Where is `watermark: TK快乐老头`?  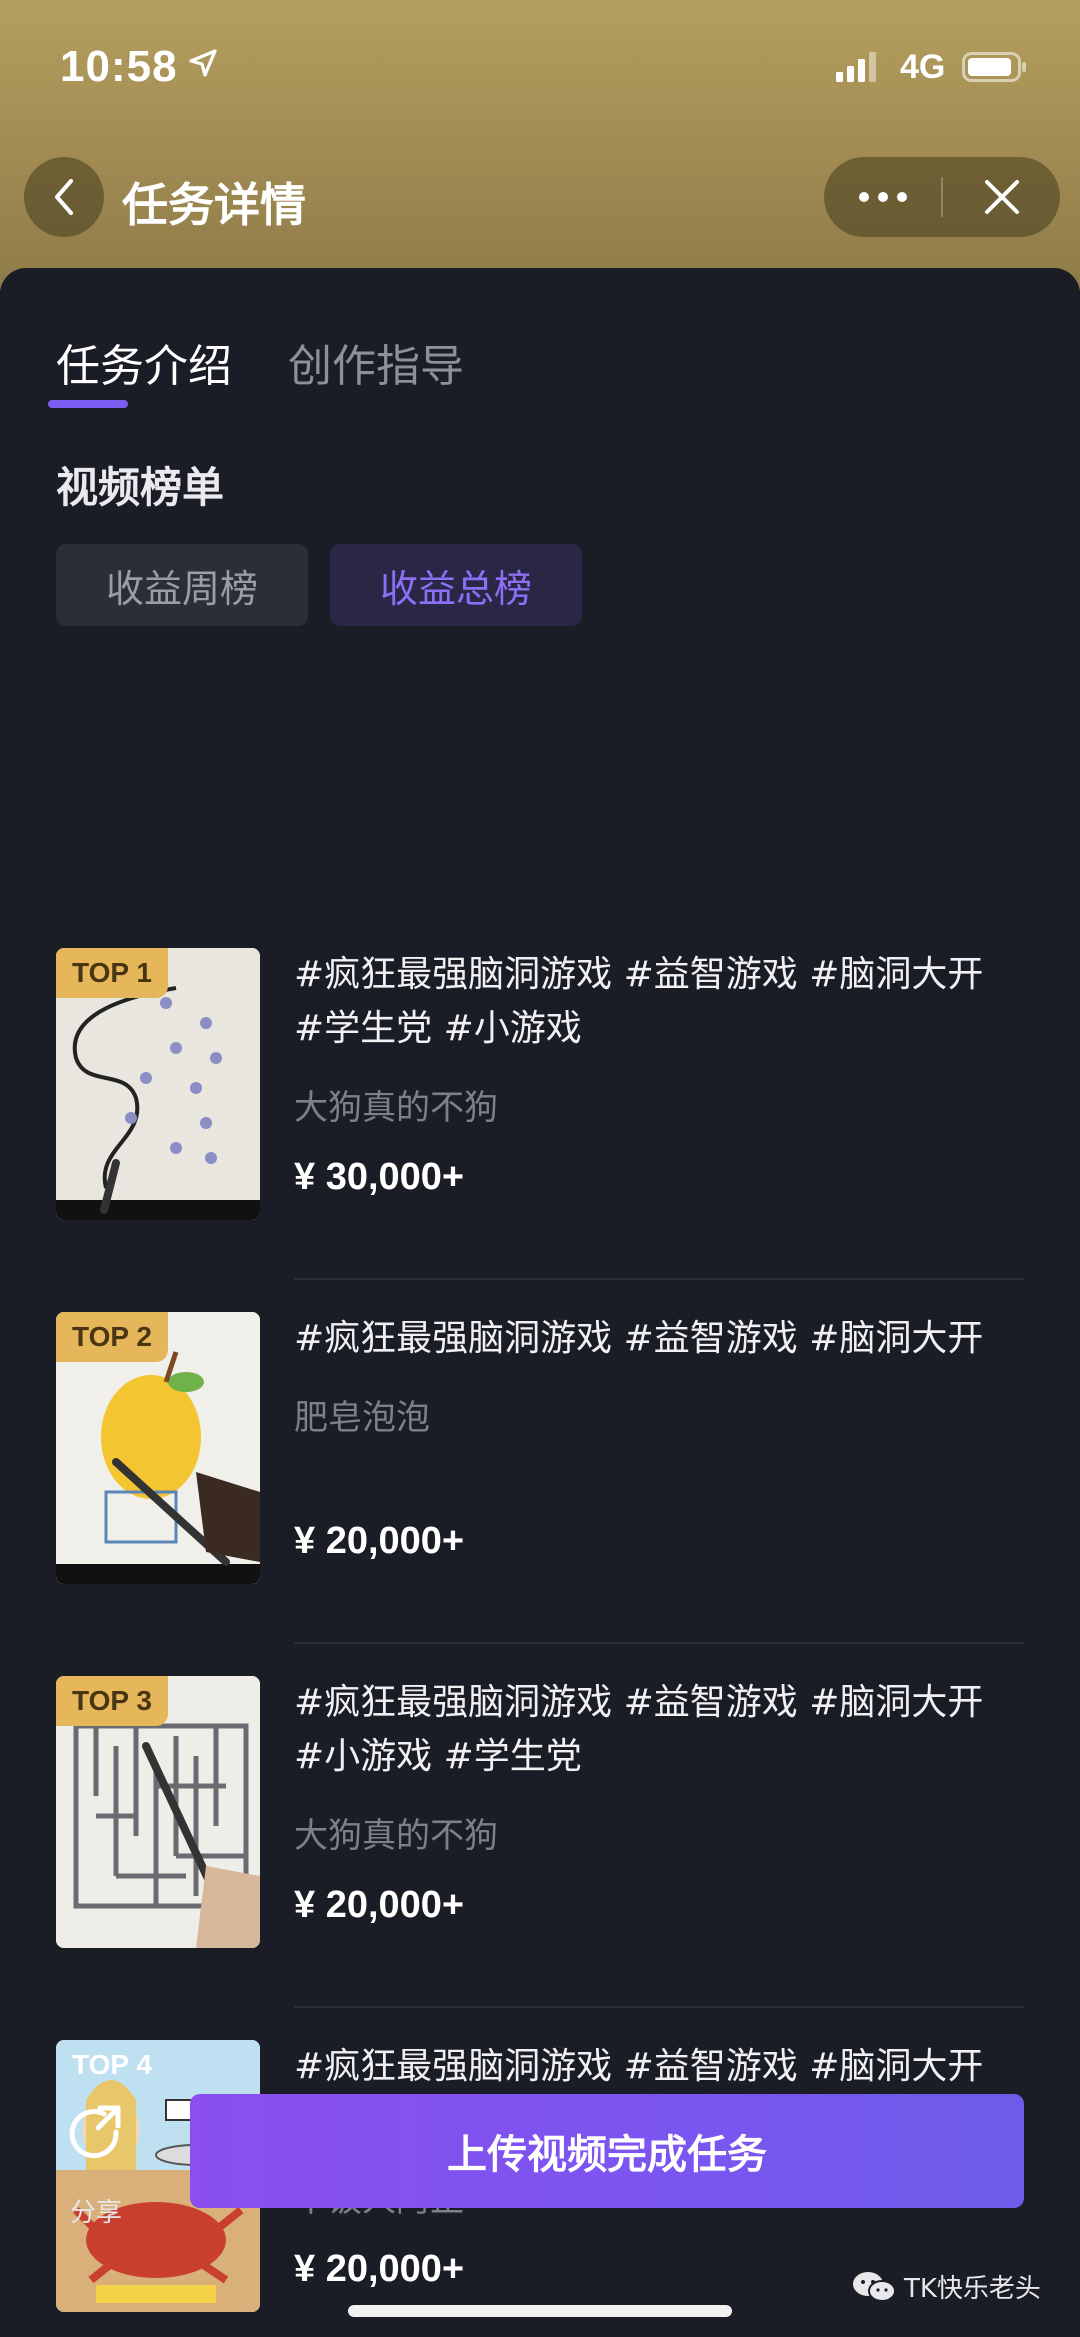 watermark: TK快乐老头 is located at coordinates (946, 2286).